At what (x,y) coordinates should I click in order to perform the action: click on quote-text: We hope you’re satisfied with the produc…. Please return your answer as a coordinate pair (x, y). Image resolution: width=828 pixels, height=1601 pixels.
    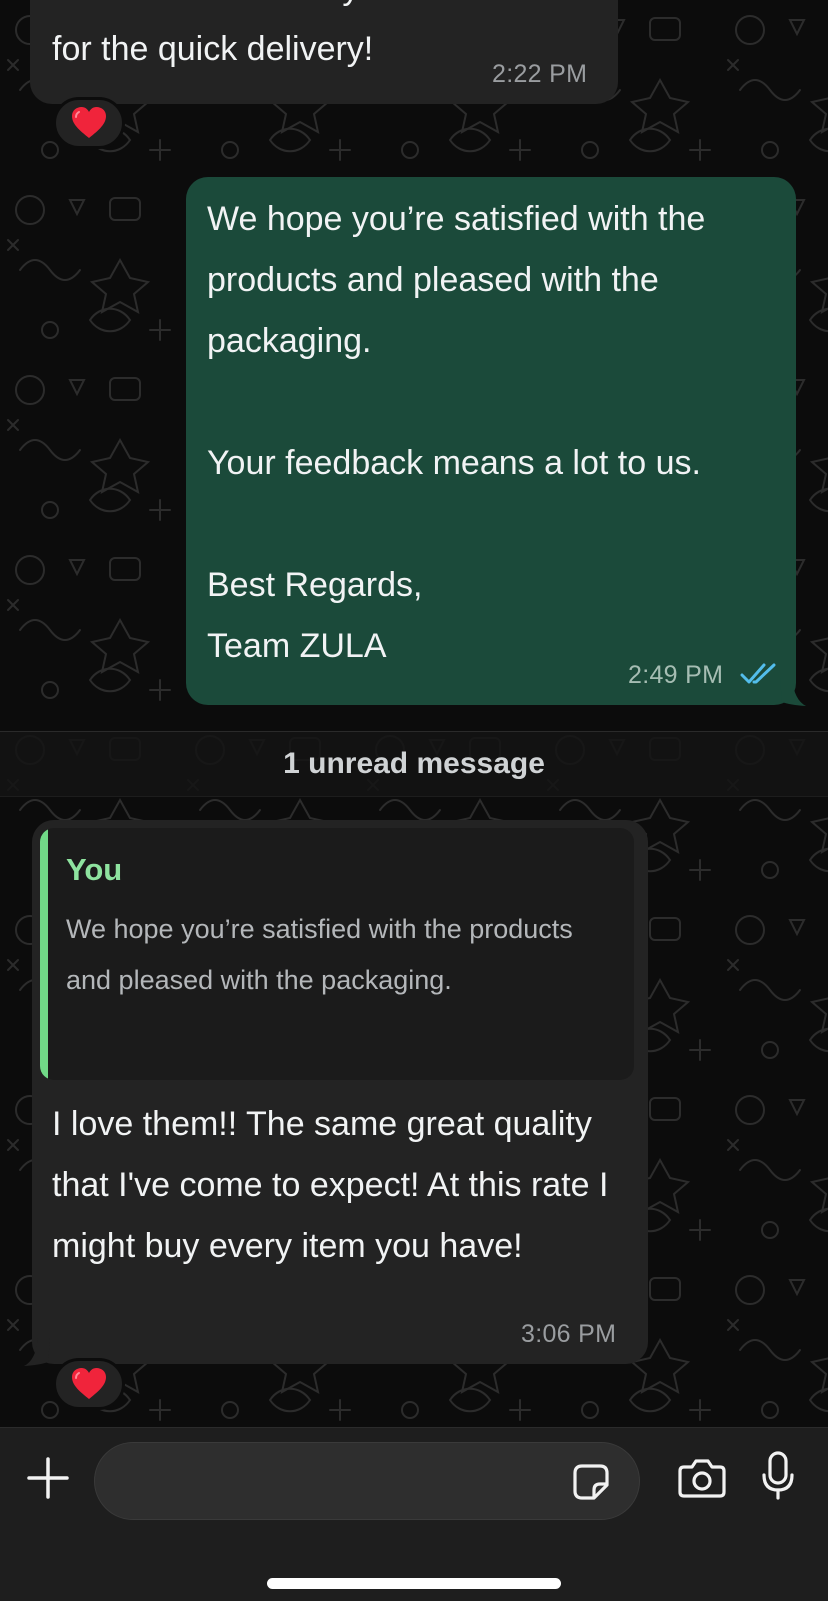
    Looking at the image, I should click on (319, 954).